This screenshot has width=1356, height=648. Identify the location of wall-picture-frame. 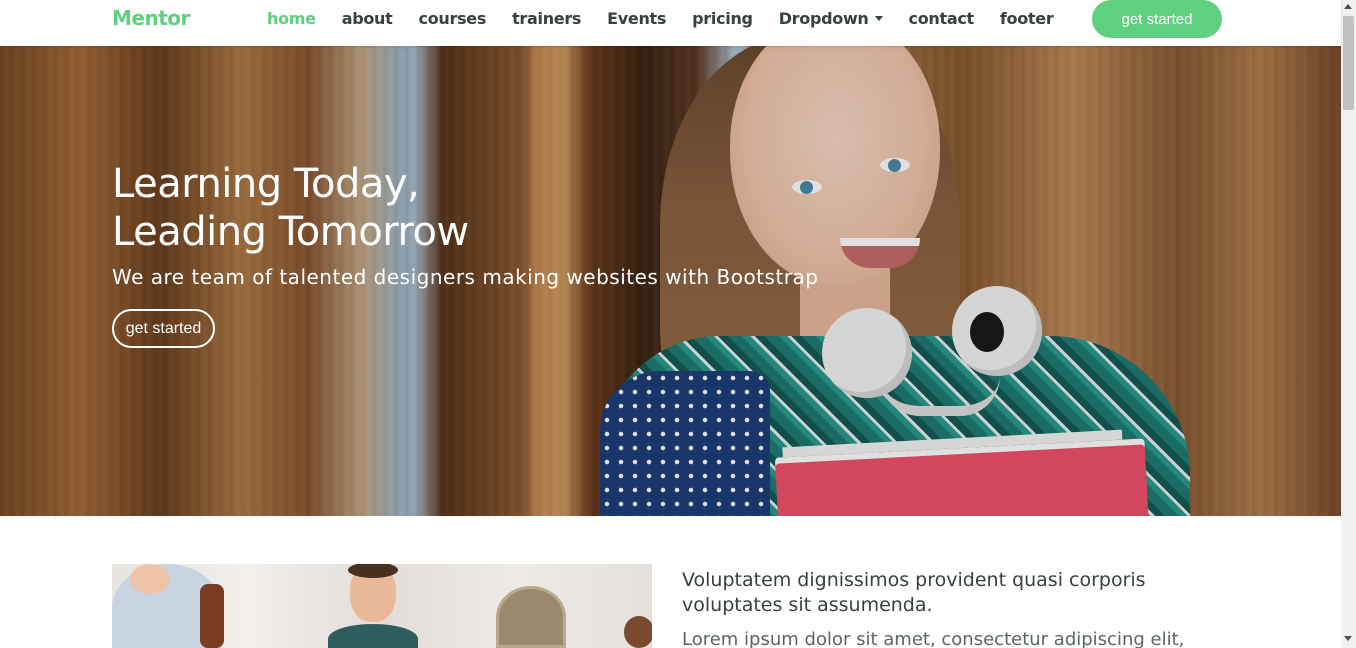
(531, 617).